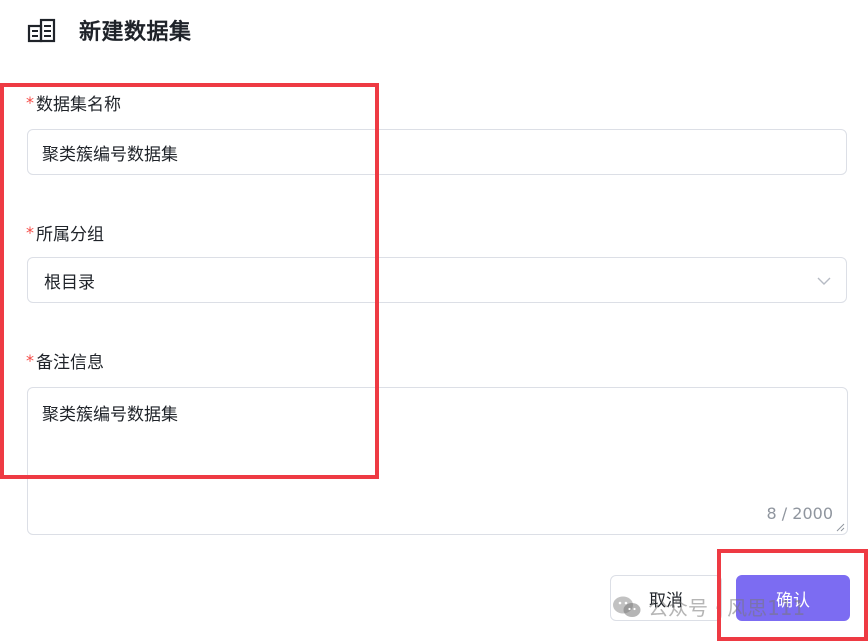 This screenshot has height=641, width=868. I want to click on dialog-header: 新建数据集, so click(109, 30).